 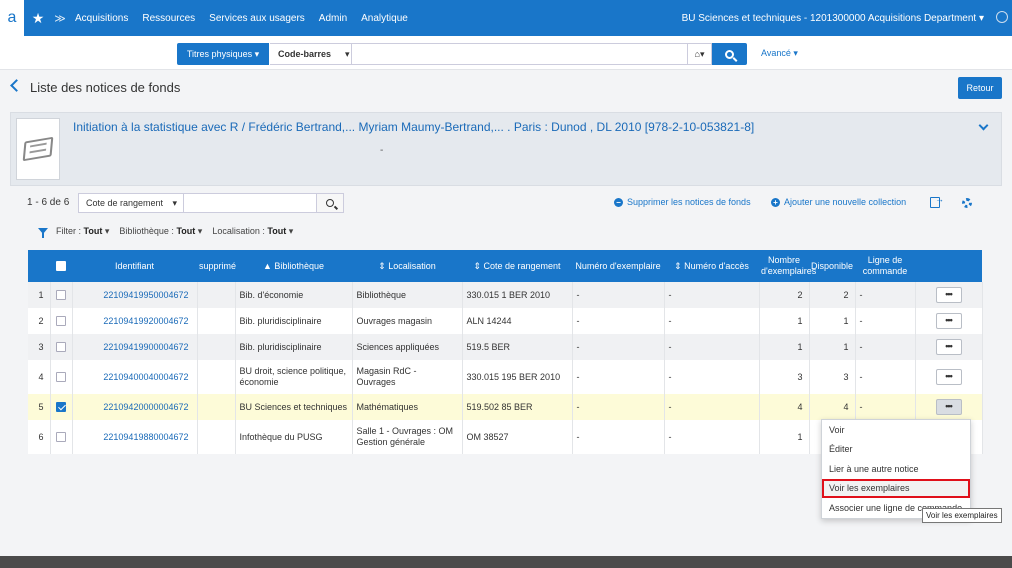 I want to click on row-number: 3, so click(x=39, y=347).